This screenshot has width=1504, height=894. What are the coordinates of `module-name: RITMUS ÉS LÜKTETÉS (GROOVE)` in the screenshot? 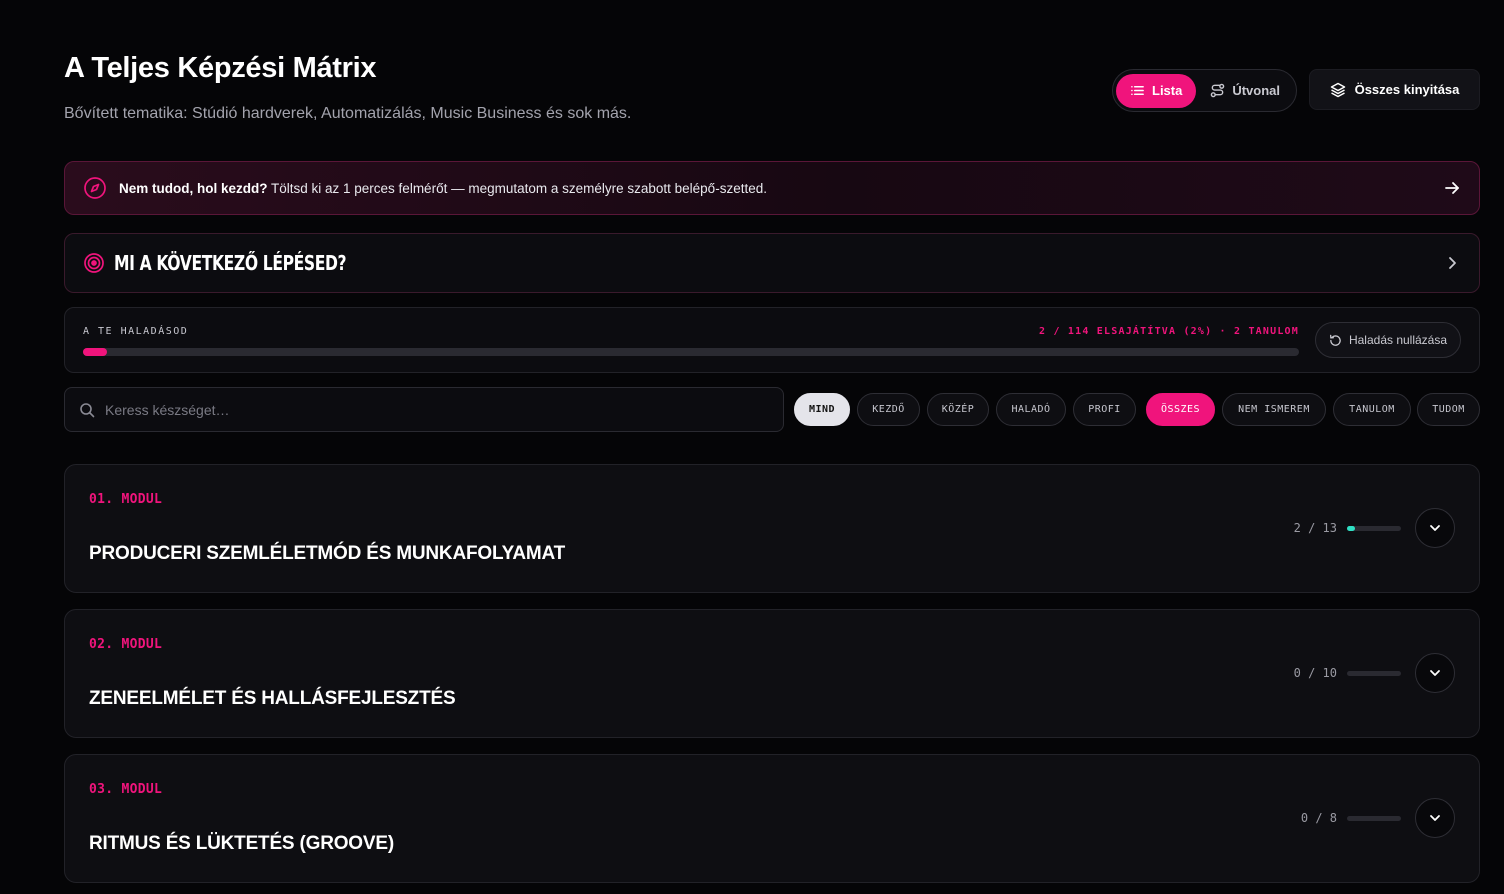 It's located at (241, 843).